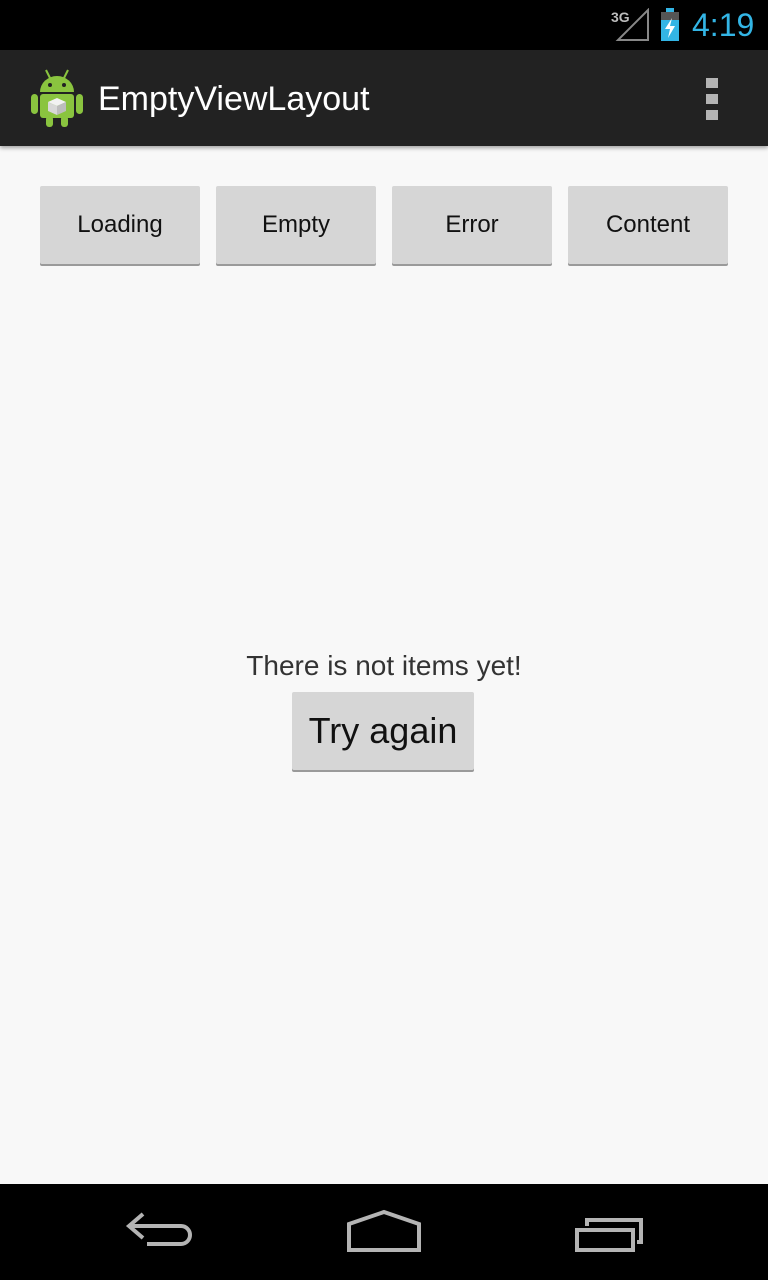 The width and height of the screenshot is (768, 1280). Describe the element at coordinates (383, 731) in the screenshot. I see `try-again-button: Try again` at that location.